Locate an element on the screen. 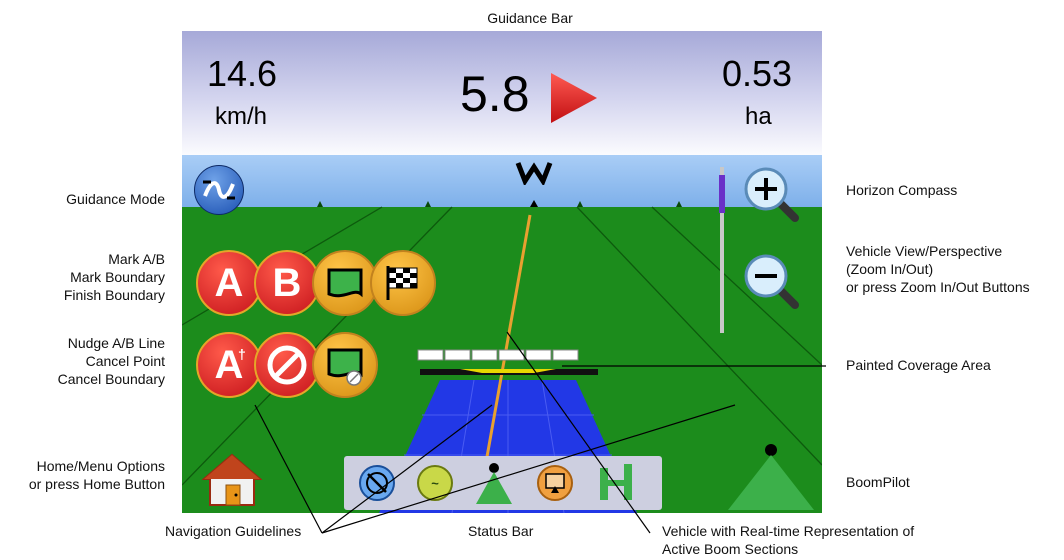 This screenshot has height=560, width=1064. area-unit: ha is located at coordinates (758, 116).